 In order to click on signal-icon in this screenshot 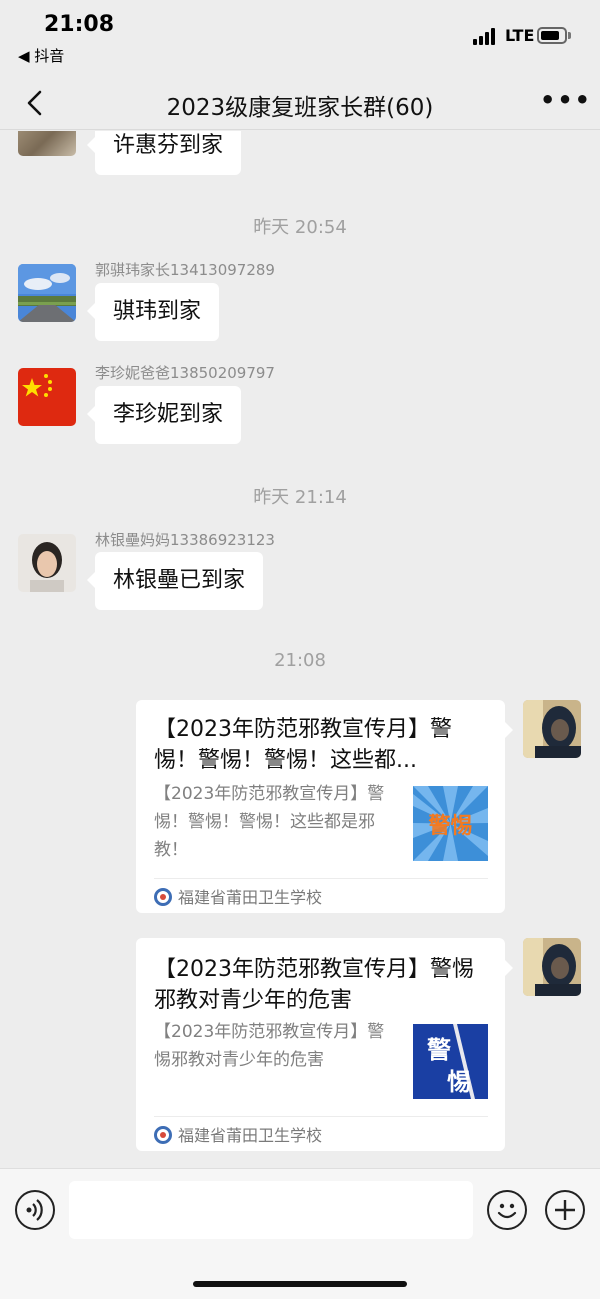, I will do `click(486, 36)`.